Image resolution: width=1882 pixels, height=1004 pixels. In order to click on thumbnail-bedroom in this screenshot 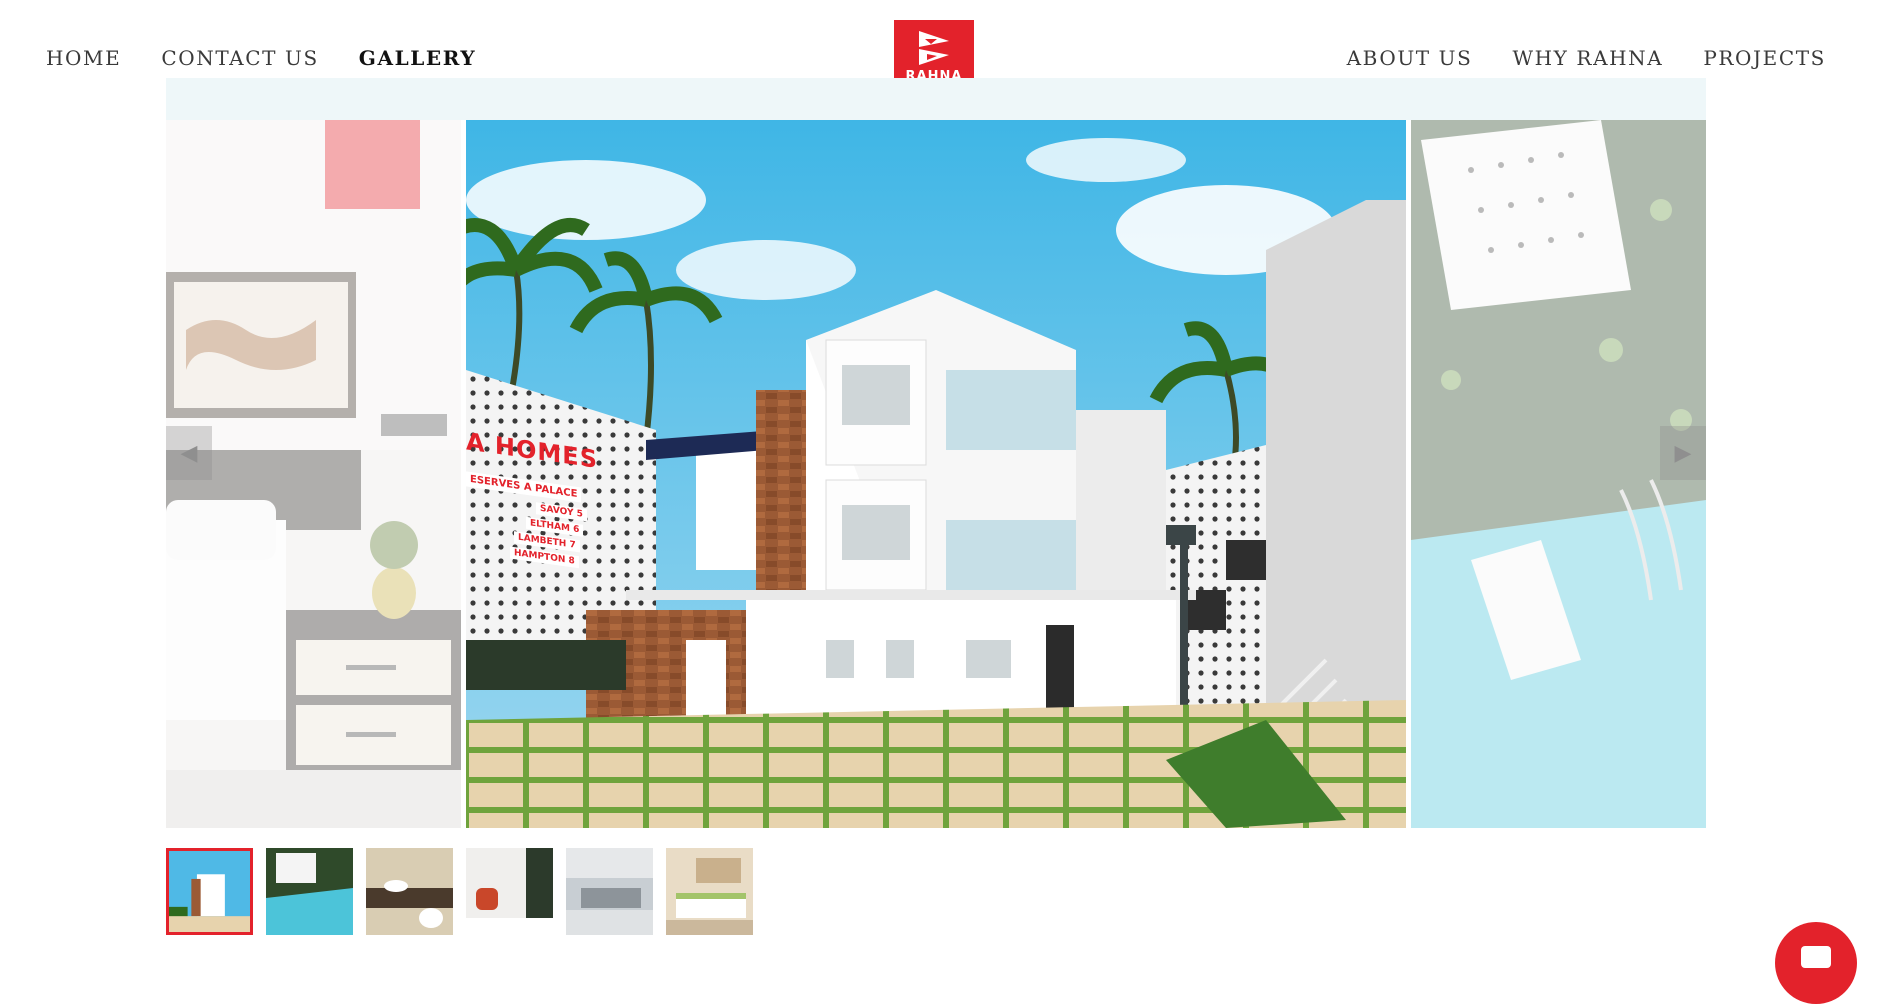, I will do `click(709, 891)`.